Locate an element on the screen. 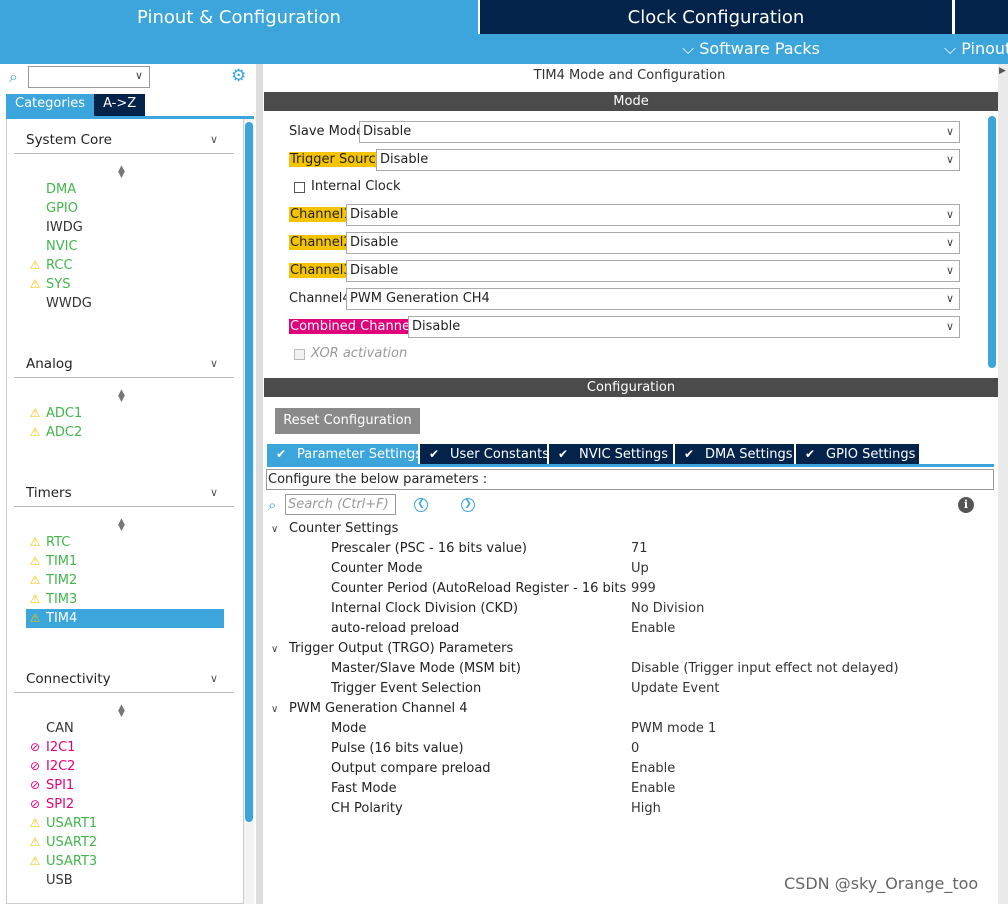  param-pulse-value: 0 is located at coordinates (635, 749).